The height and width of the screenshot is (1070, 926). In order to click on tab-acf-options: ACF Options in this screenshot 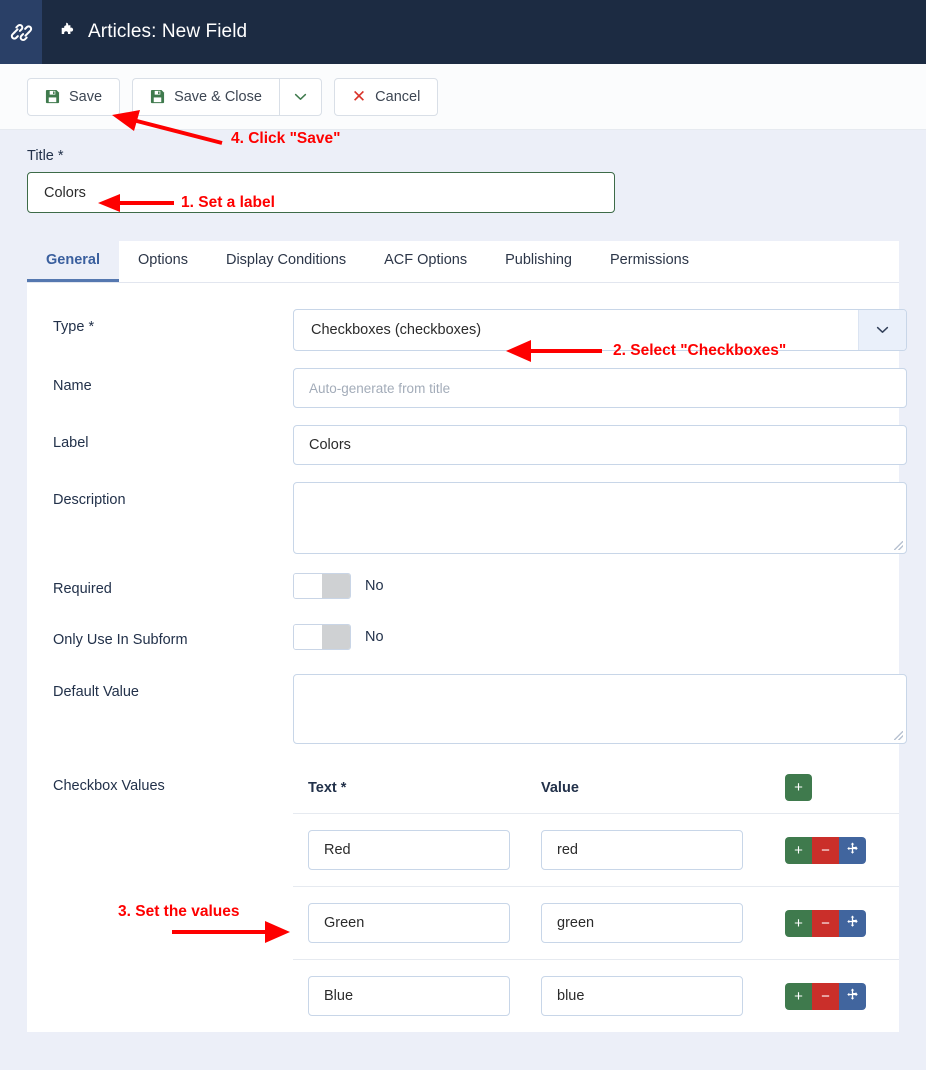, I will do `click(426, 261)`.